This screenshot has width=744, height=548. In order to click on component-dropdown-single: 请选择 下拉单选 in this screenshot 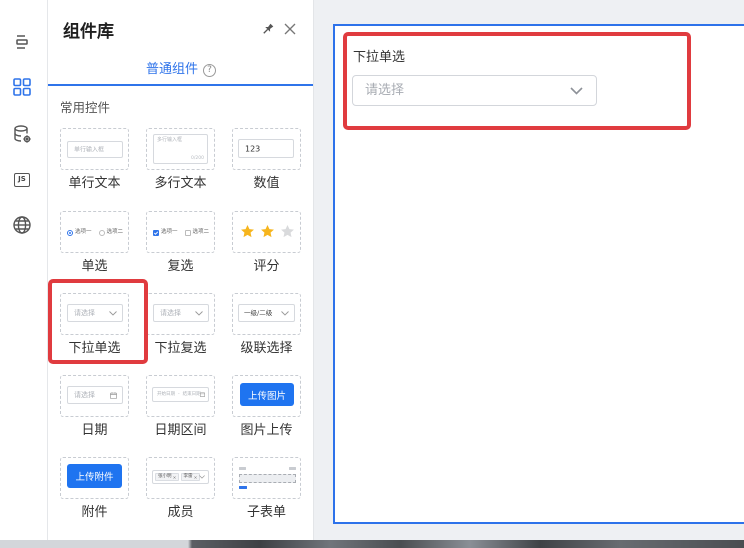, I will do `click(94, 325)`.